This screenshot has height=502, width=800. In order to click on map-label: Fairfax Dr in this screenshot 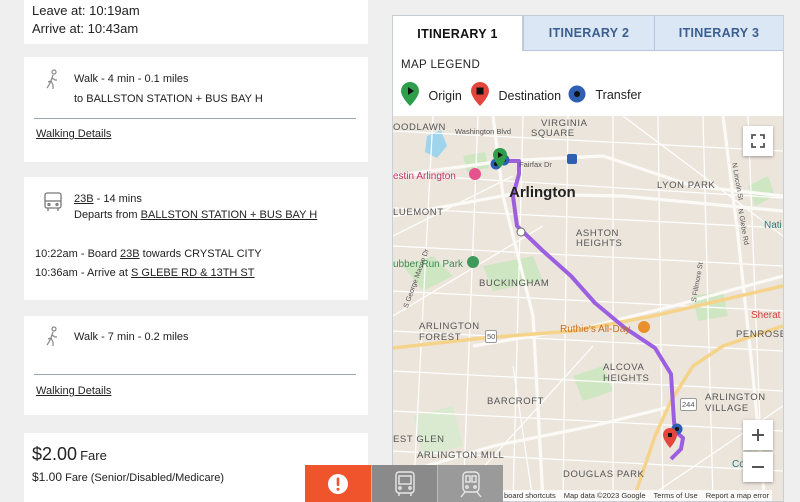, I will do `click(535, 164)`.